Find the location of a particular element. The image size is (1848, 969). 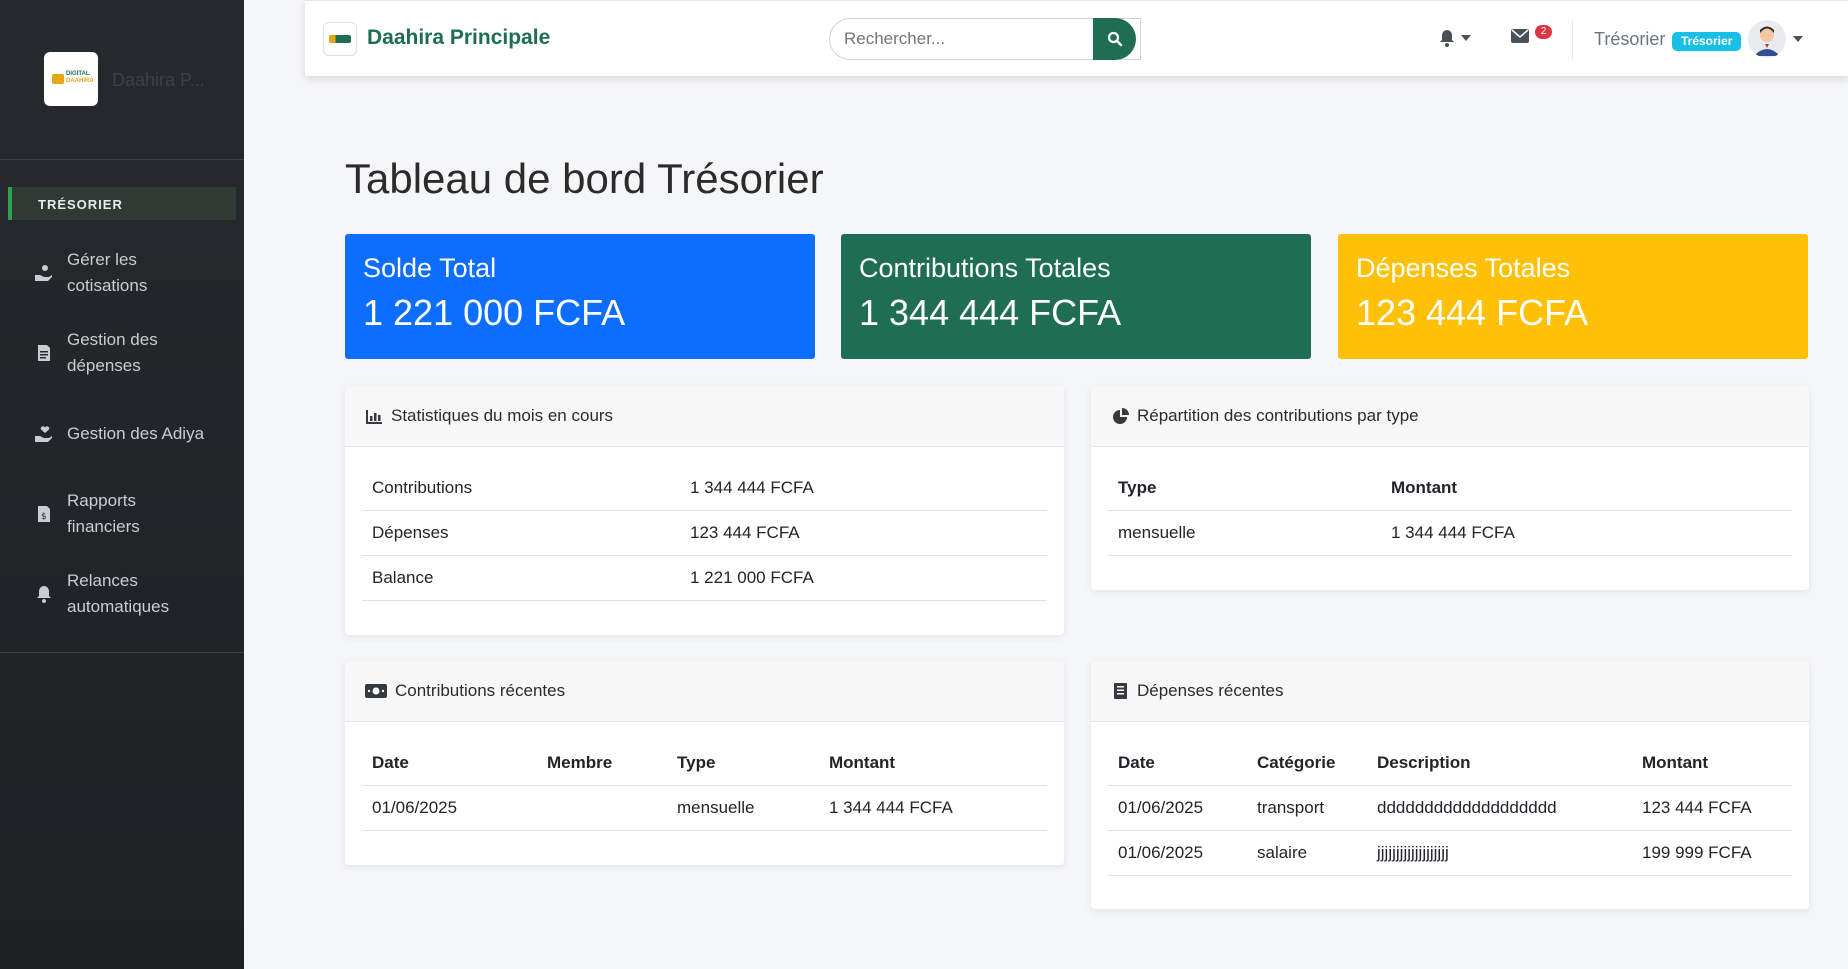

topbar-title: Daahira Principale is located at coordinates (458, 38).